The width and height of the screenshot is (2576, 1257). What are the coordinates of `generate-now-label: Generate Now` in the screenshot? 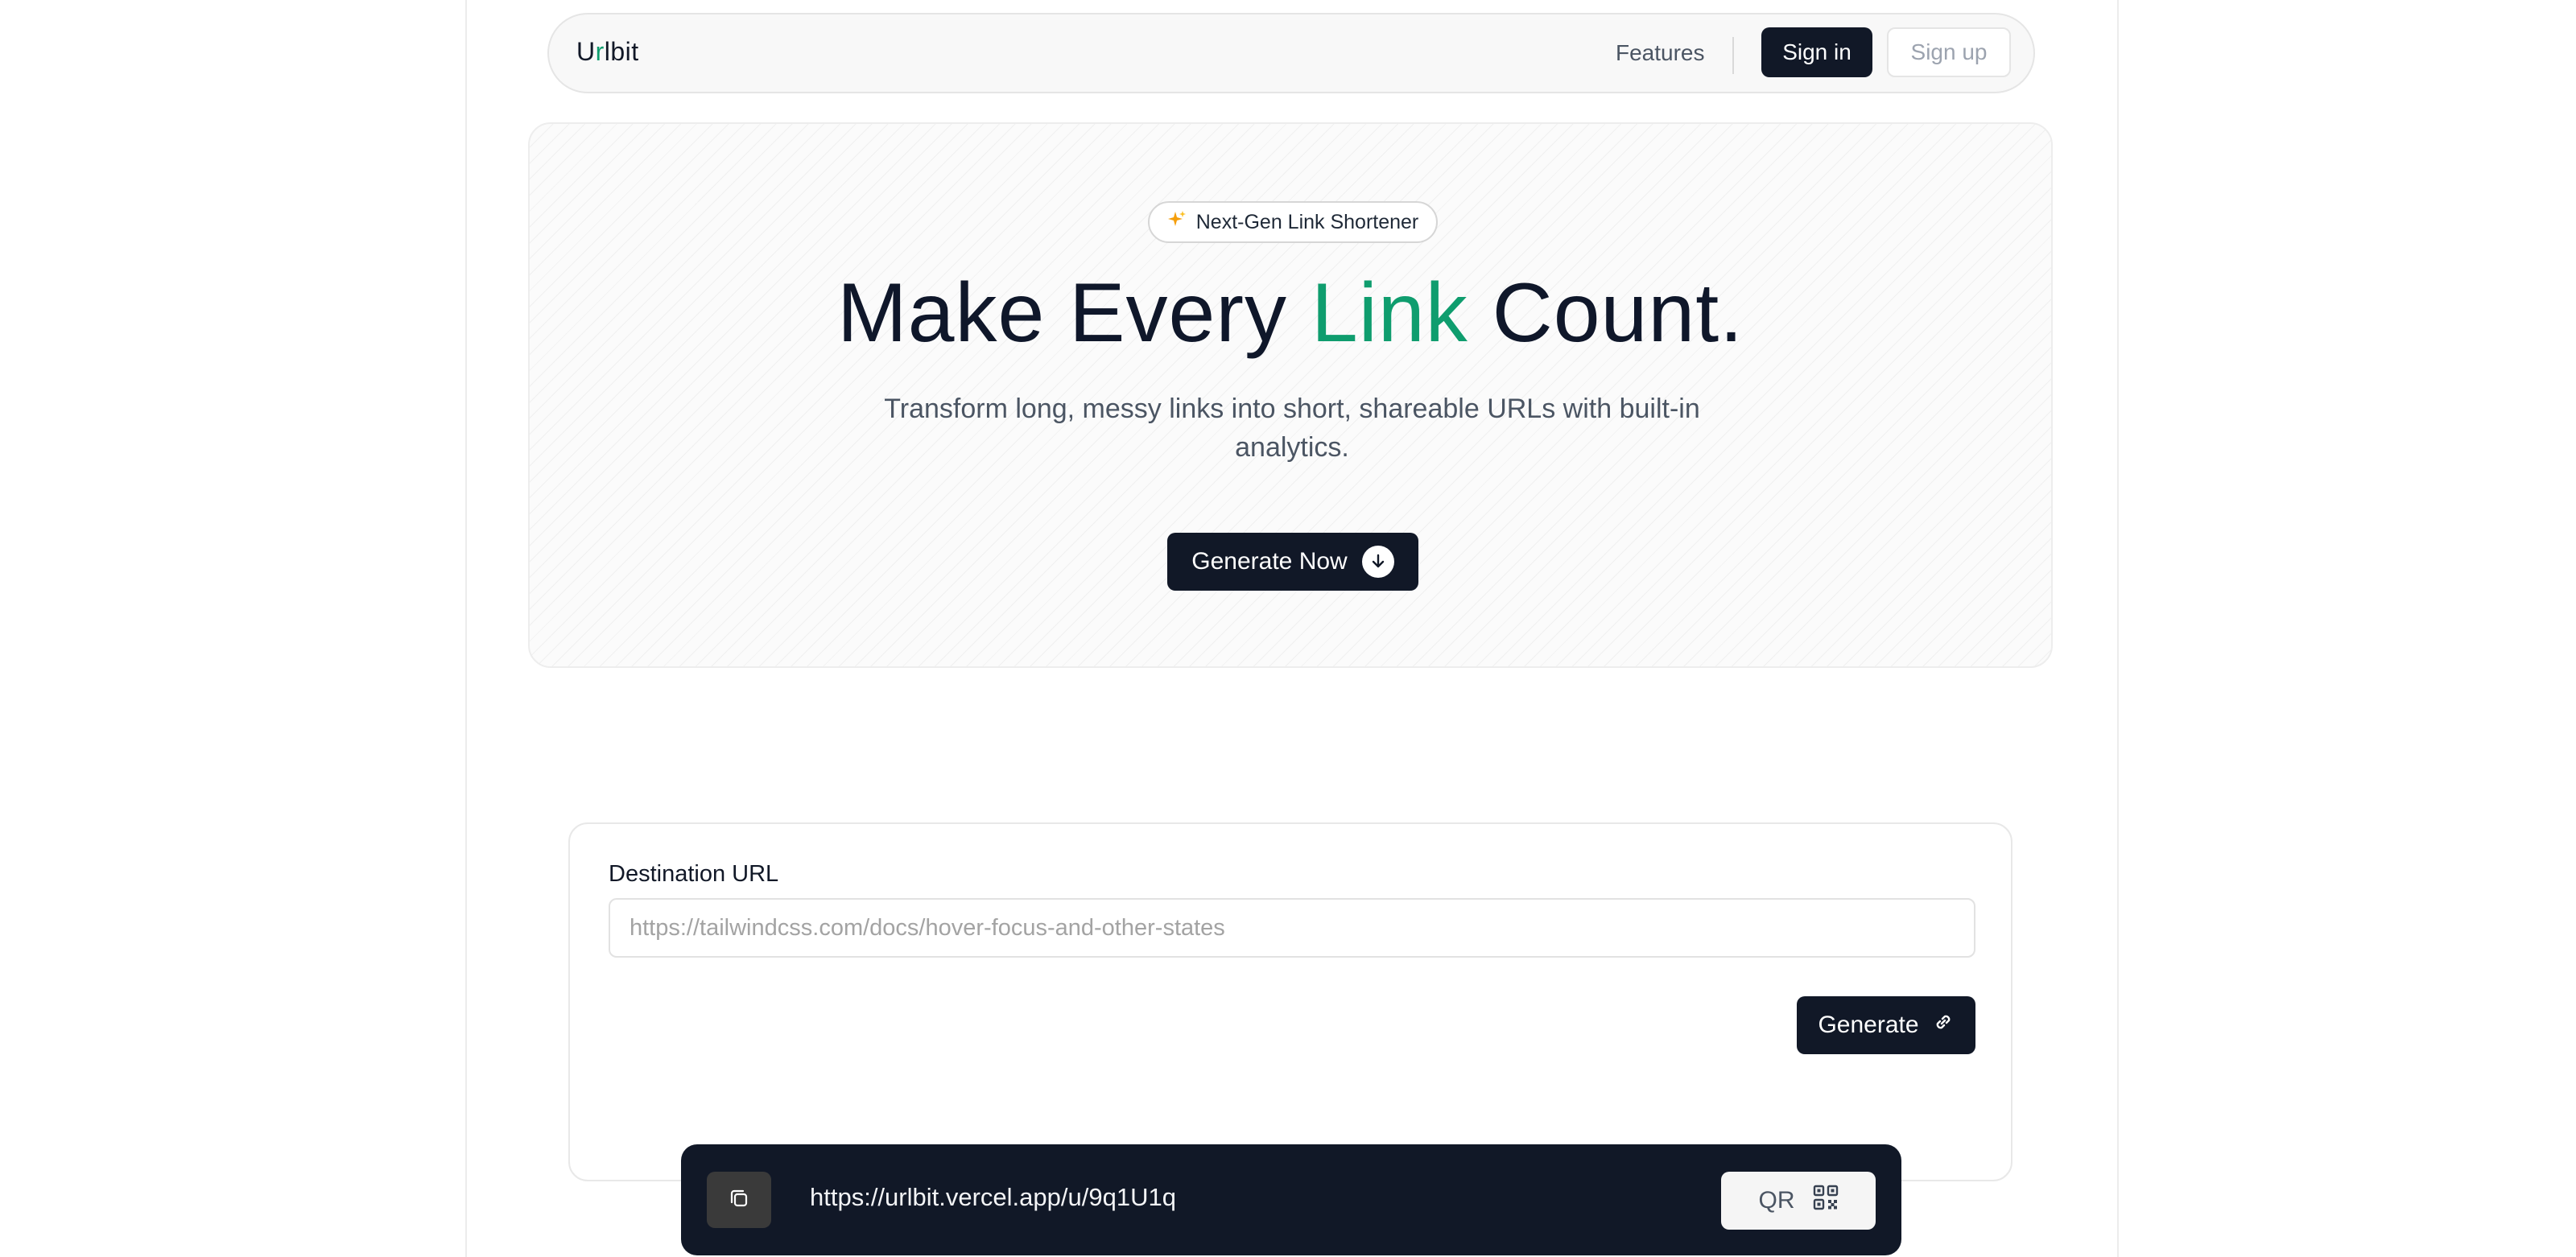 It's located at (1269, 561).